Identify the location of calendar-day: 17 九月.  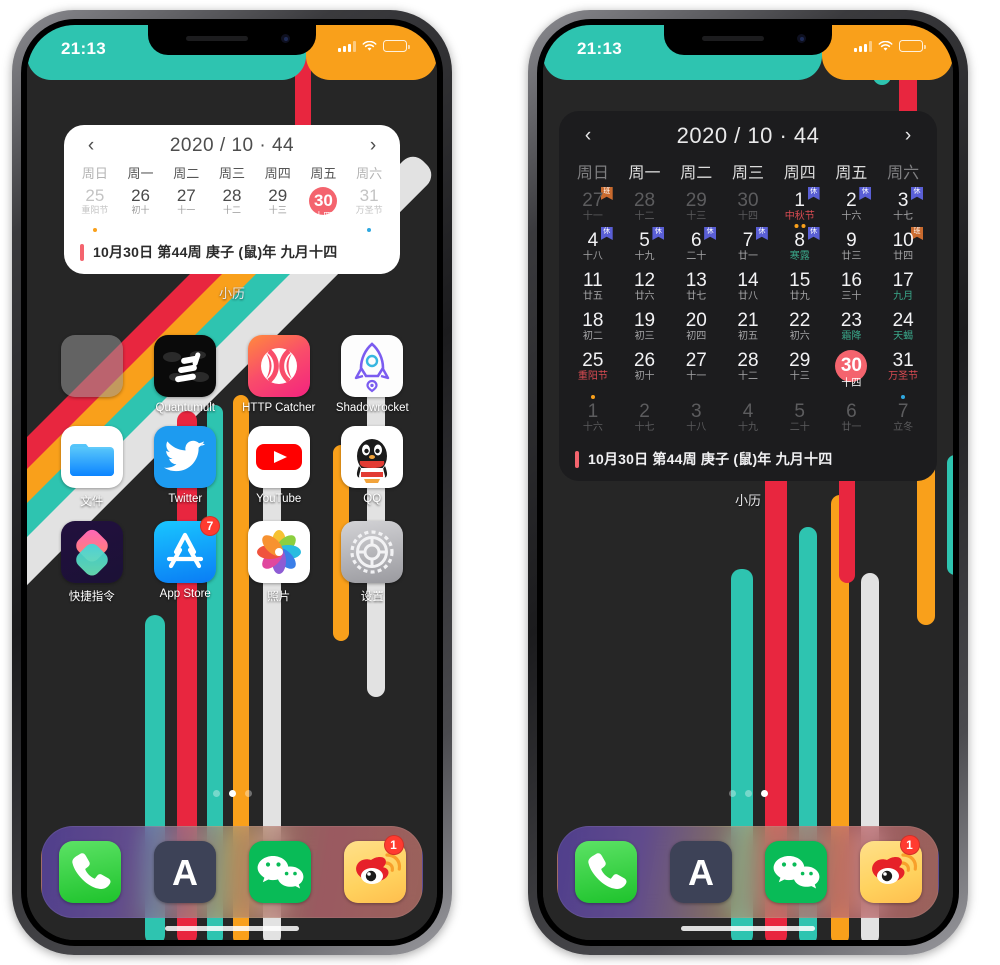
(903, 287).